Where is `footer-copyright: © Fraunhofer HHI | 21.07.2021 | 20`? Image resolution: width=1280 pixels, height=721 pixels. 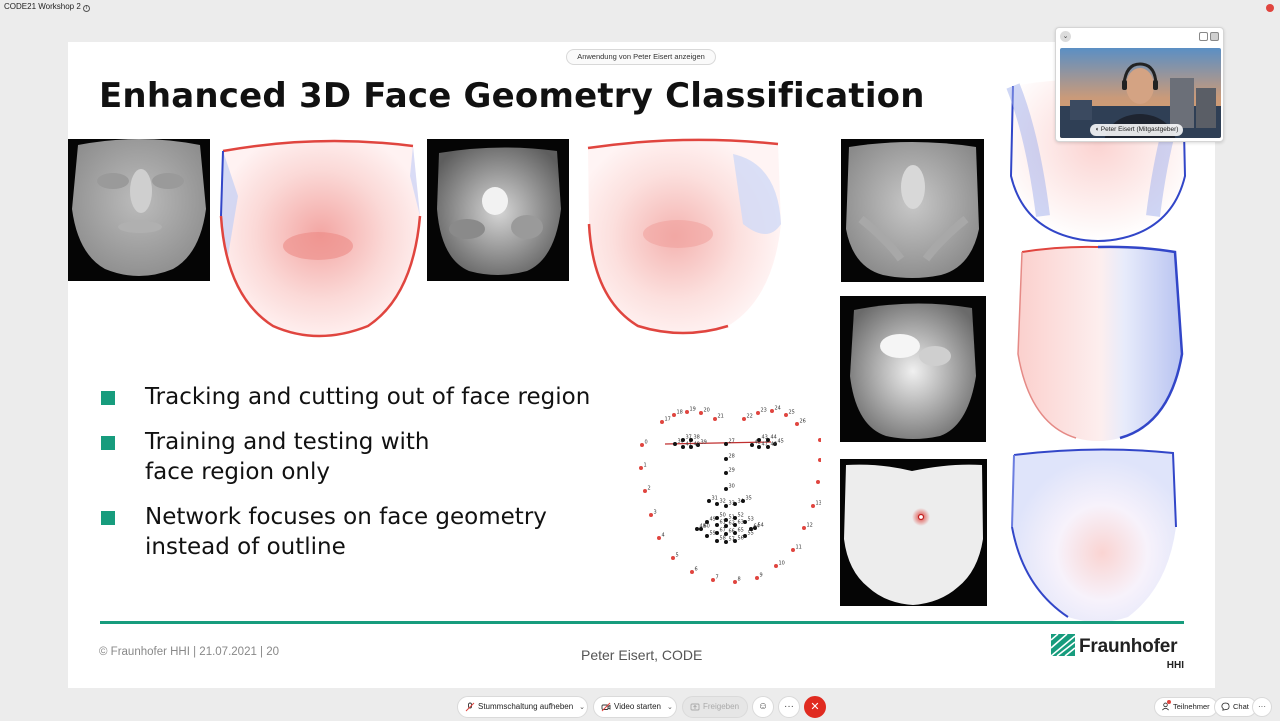 footer-copyright: © Fraunhofer HHI | 21.07.2021 | 20 is located at coordinates (189, 652).